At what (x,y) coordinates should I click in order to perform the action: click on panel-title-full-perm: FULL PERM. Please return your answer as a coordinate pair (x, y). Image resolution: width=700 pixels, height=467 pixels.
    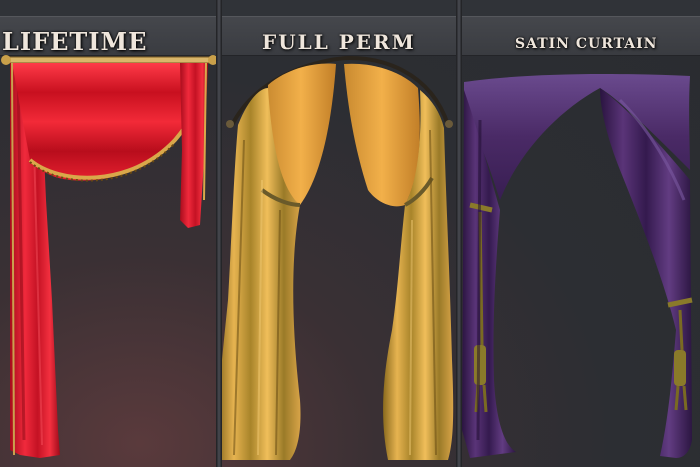
    Looking at the image, I should click on (339, 42).